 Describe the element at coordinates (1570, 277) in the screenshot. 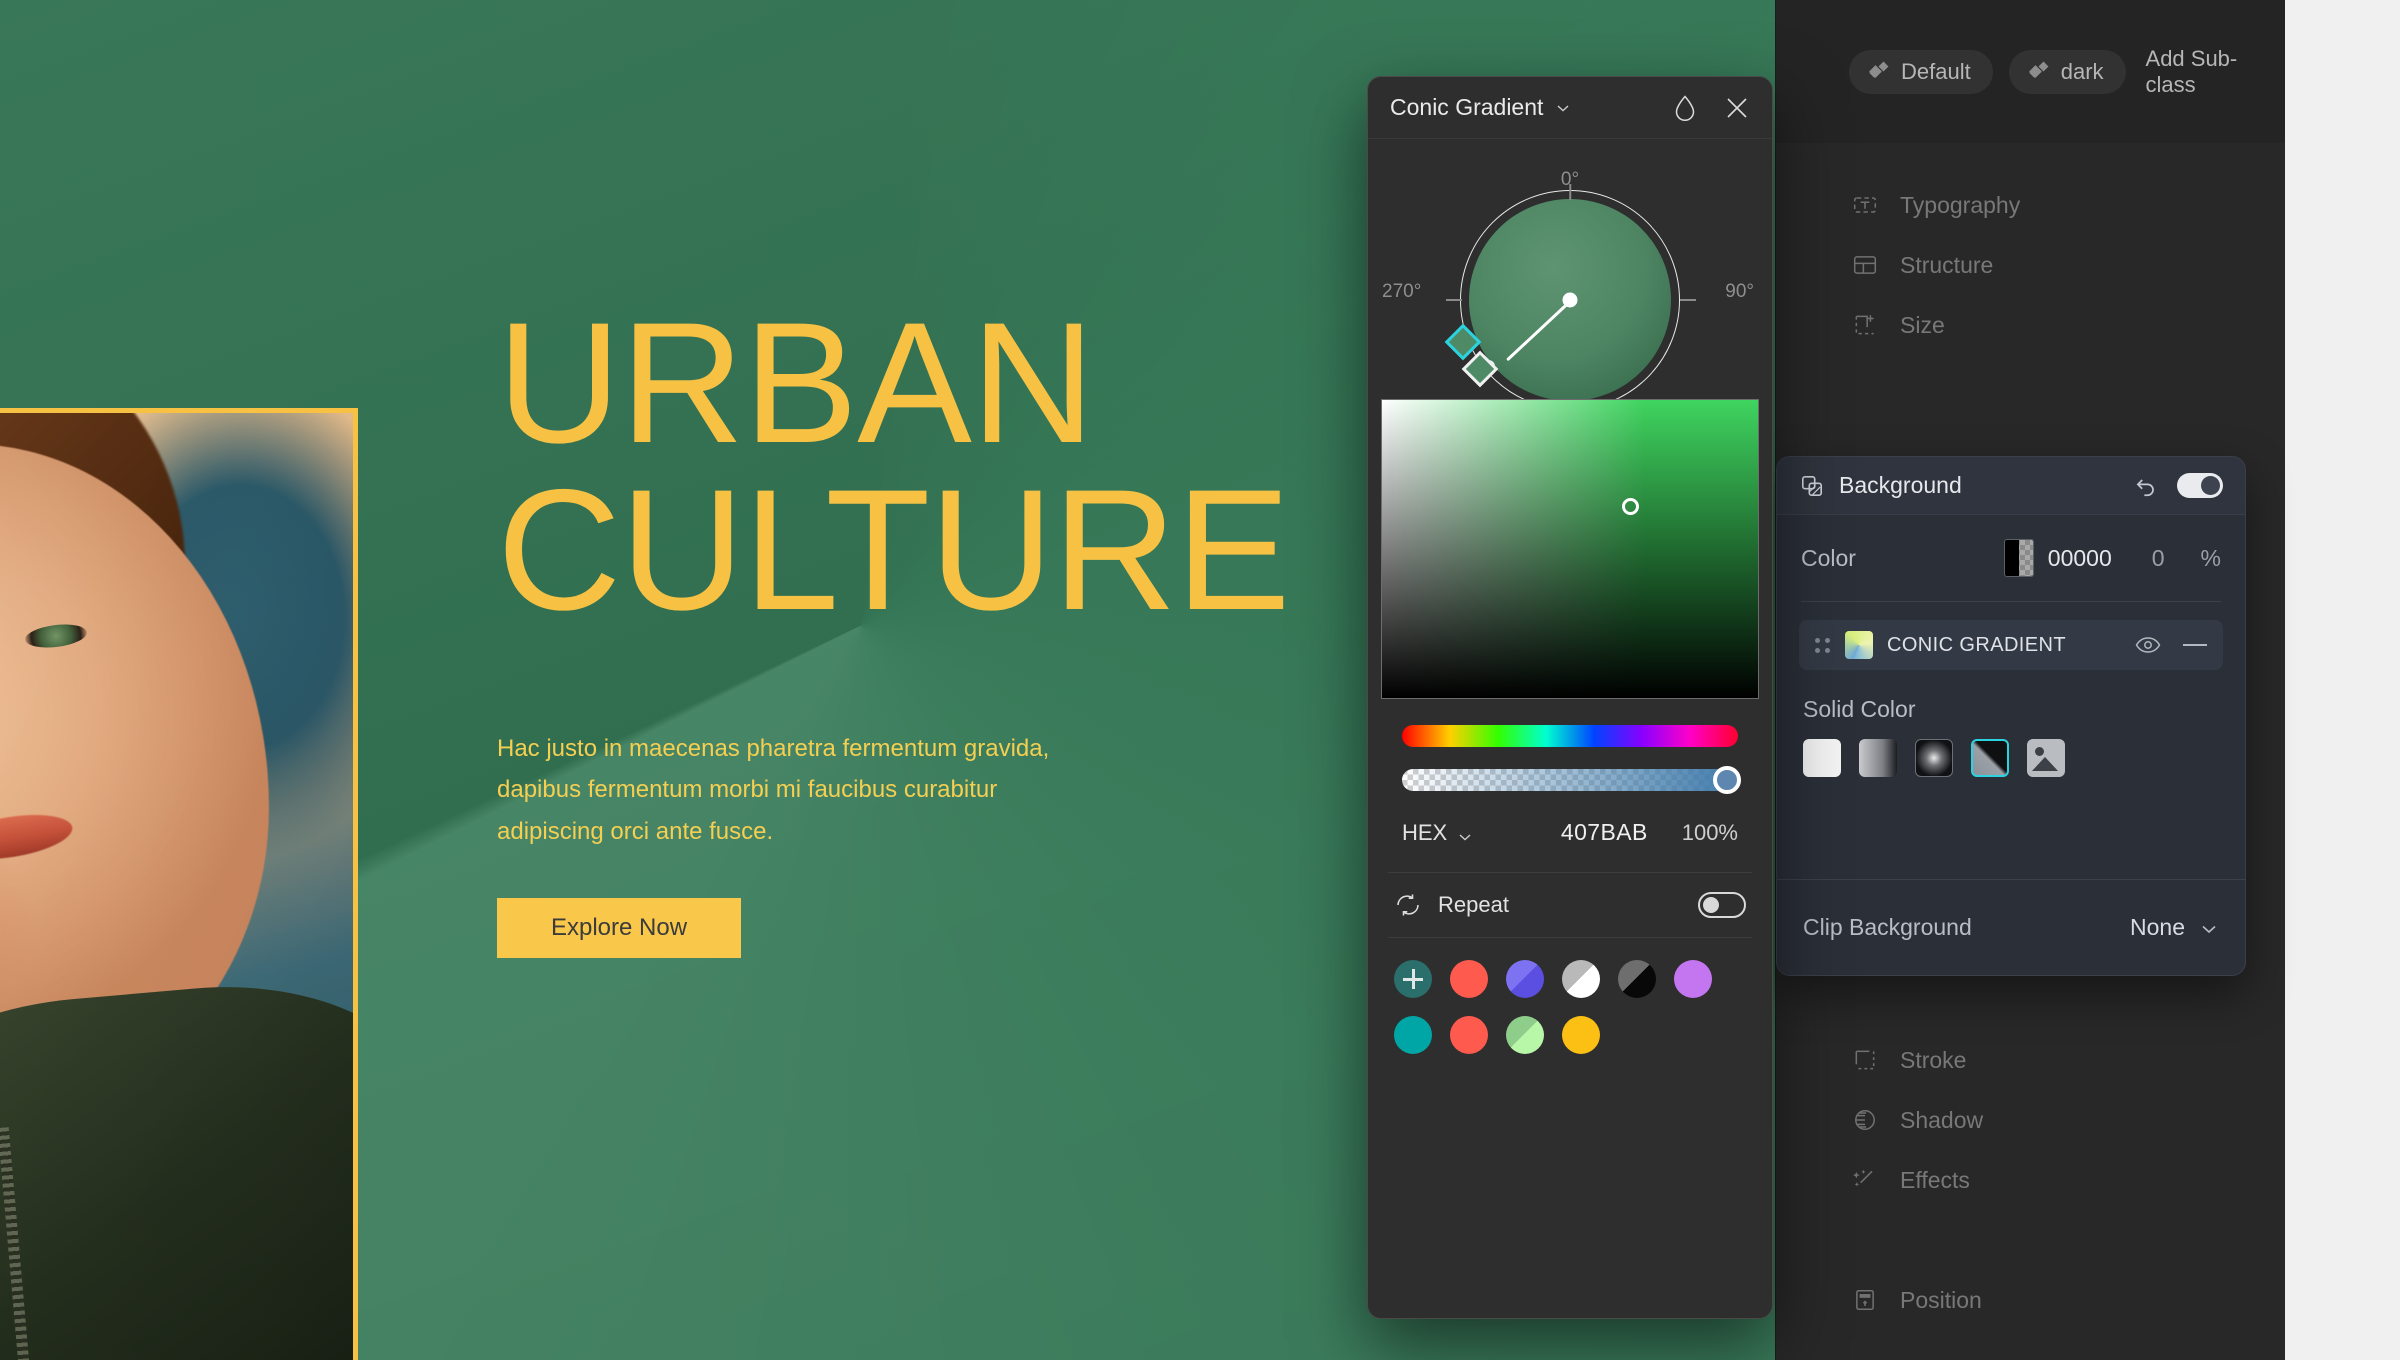

I see `gradient-angle-wheel: 0° 90° 270°` at that location.